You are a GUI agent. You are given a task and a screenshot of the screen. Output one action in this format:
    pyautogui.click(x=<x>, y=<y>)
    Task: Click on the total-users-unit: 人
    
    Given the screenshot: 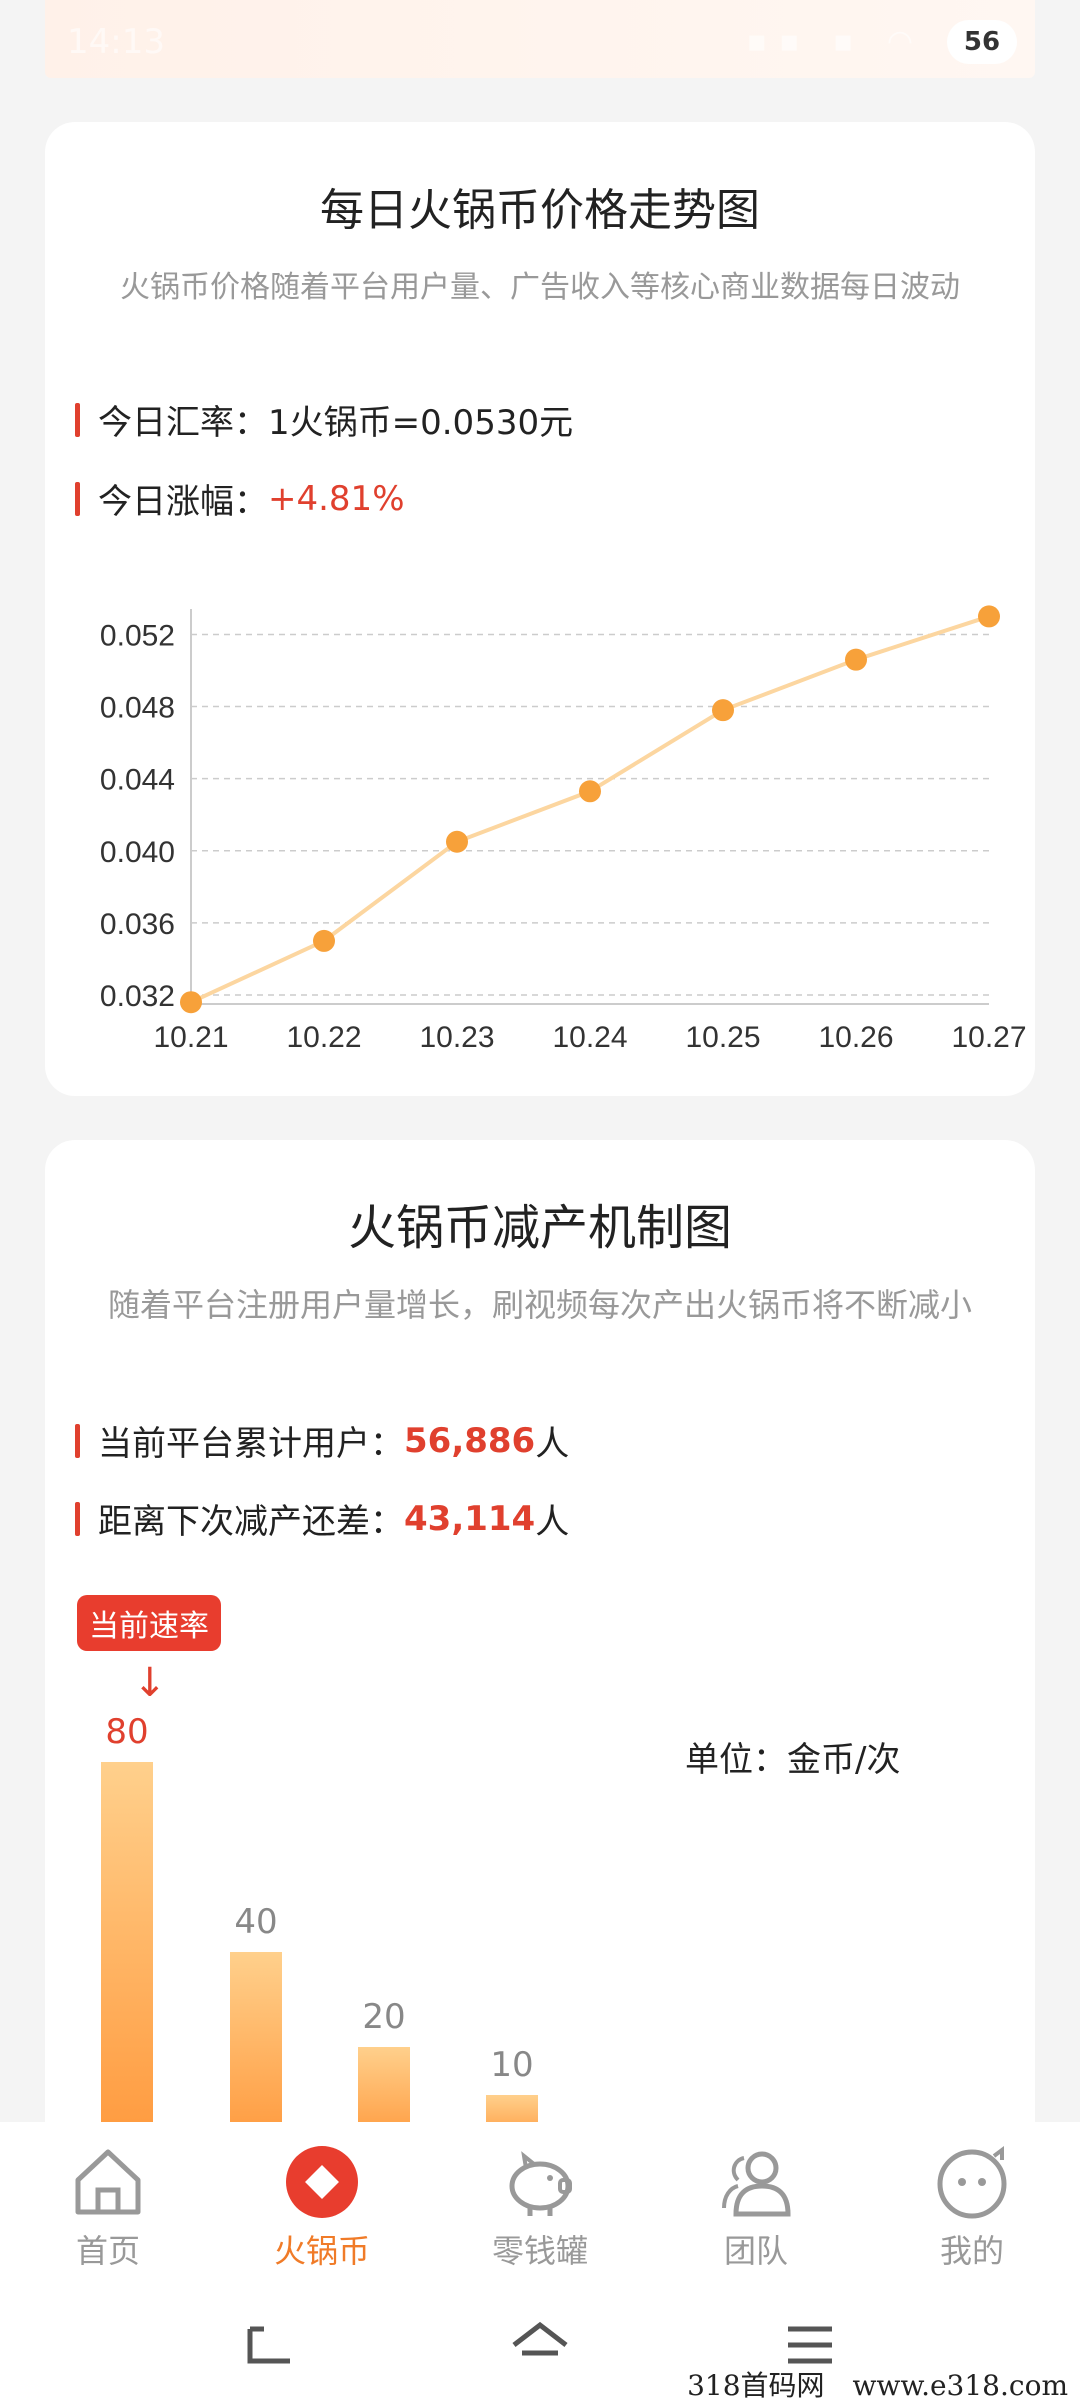 What is the action you would take?
    pyautogui.click(x=552, y=1444)
    